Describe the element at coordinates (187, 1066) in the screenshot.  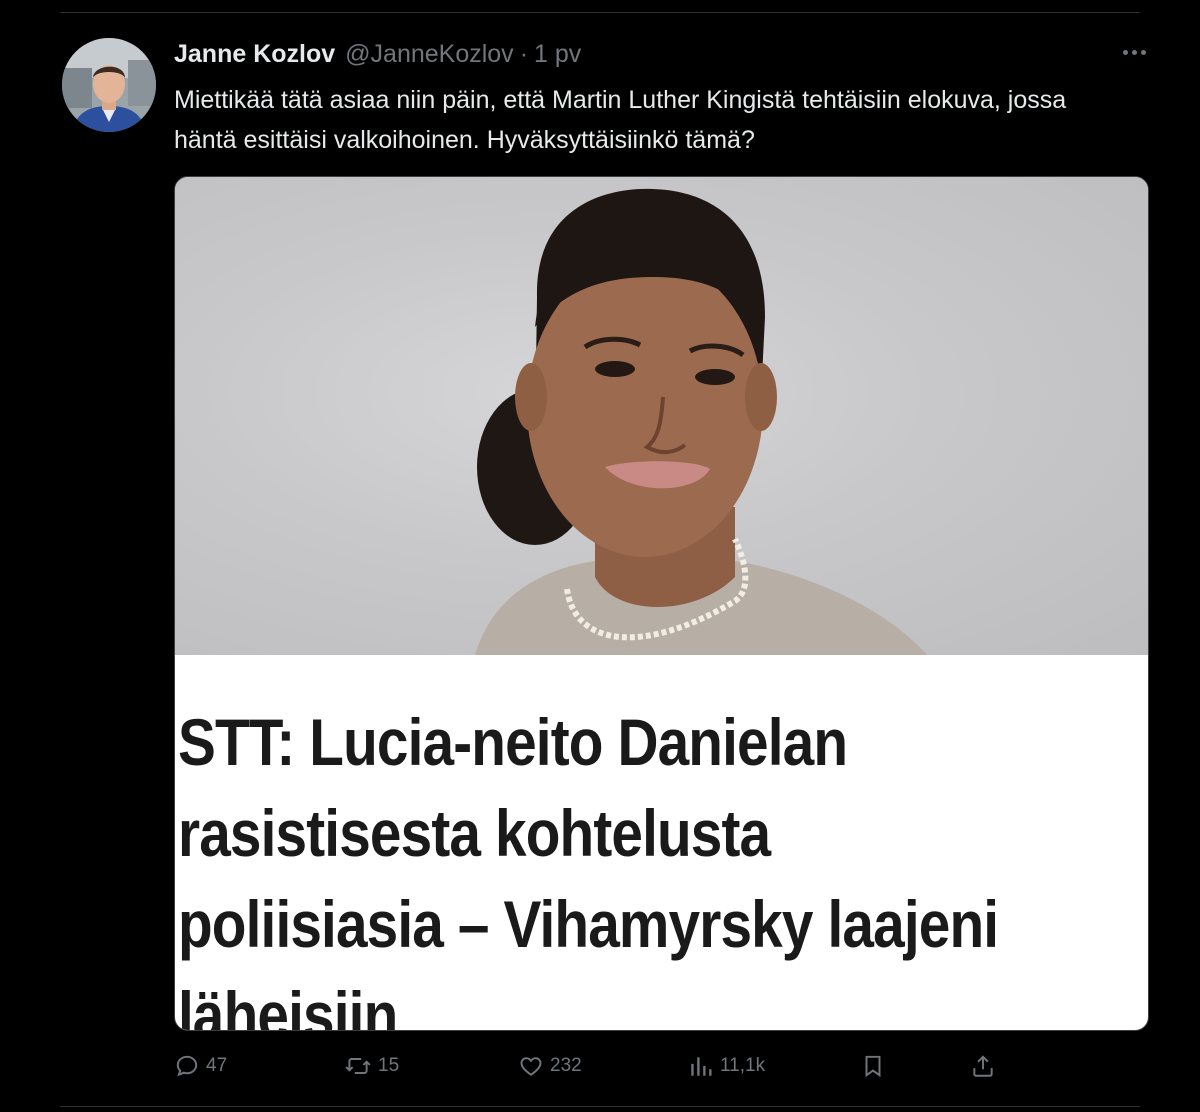
I see `reply-icon` at that location.